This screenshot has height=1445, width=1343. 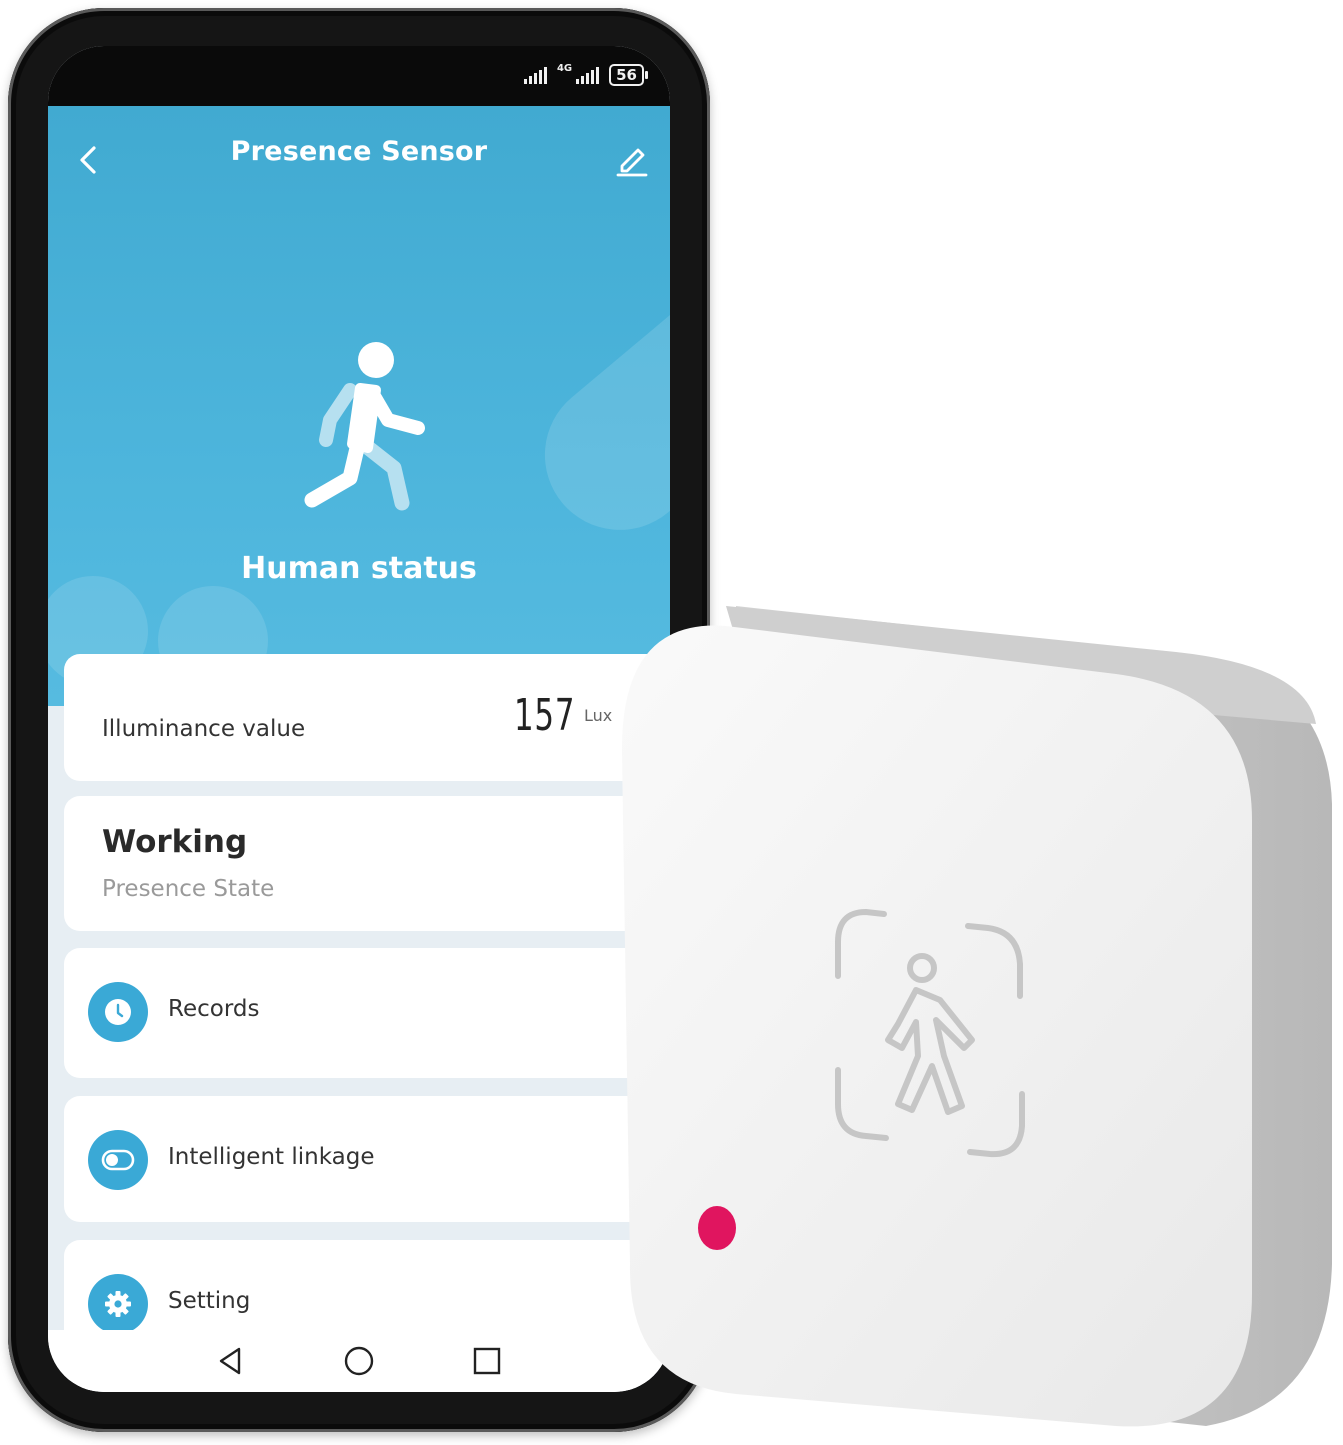 I want to click on human-status-label: Human status, so click(x=359, y=568).